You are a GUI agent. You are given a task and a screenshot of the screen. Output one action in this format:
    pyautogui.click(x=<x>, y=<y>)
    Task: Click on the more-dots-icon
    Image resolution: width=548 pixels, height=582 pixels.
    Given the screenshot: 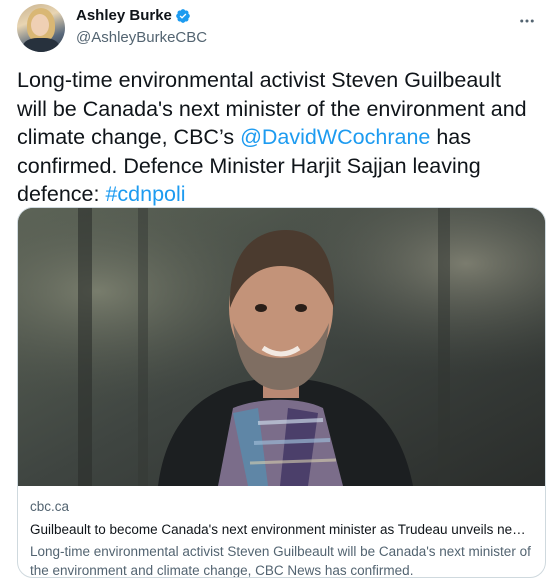 What is the action you would take?
    pyautogui.click(x=527, y=21)
    